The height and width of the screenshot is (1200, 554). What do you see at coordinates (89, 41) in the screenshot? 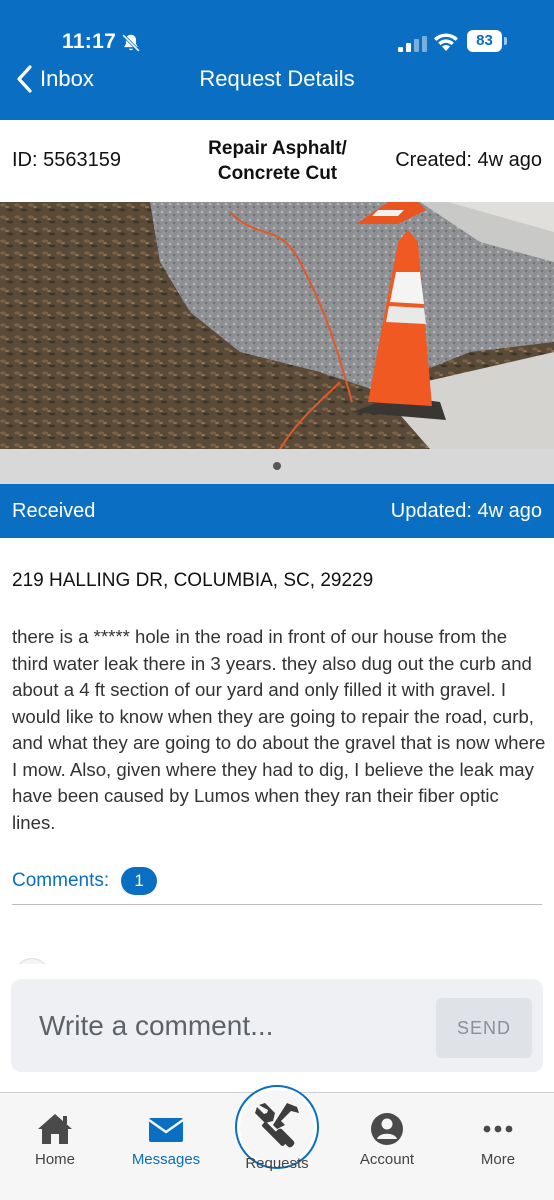
I see `status-time: 11:17` at bounding box center [89, 41].